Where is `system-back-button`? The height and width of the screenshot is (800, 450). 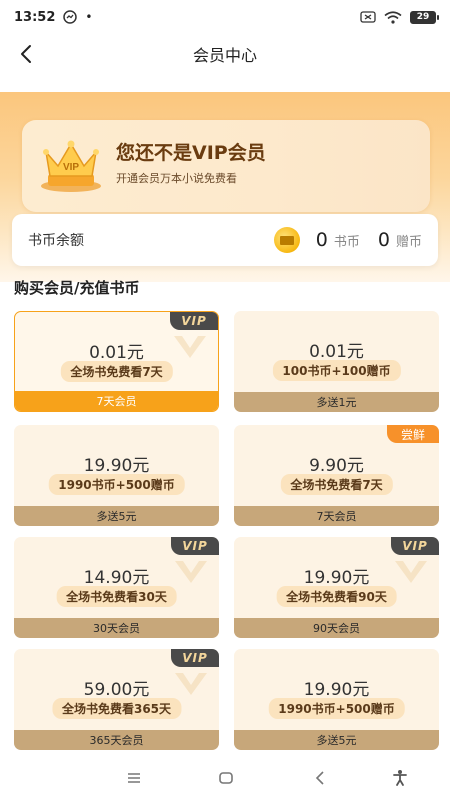
system-back-button is located at coordinates (320, 778).